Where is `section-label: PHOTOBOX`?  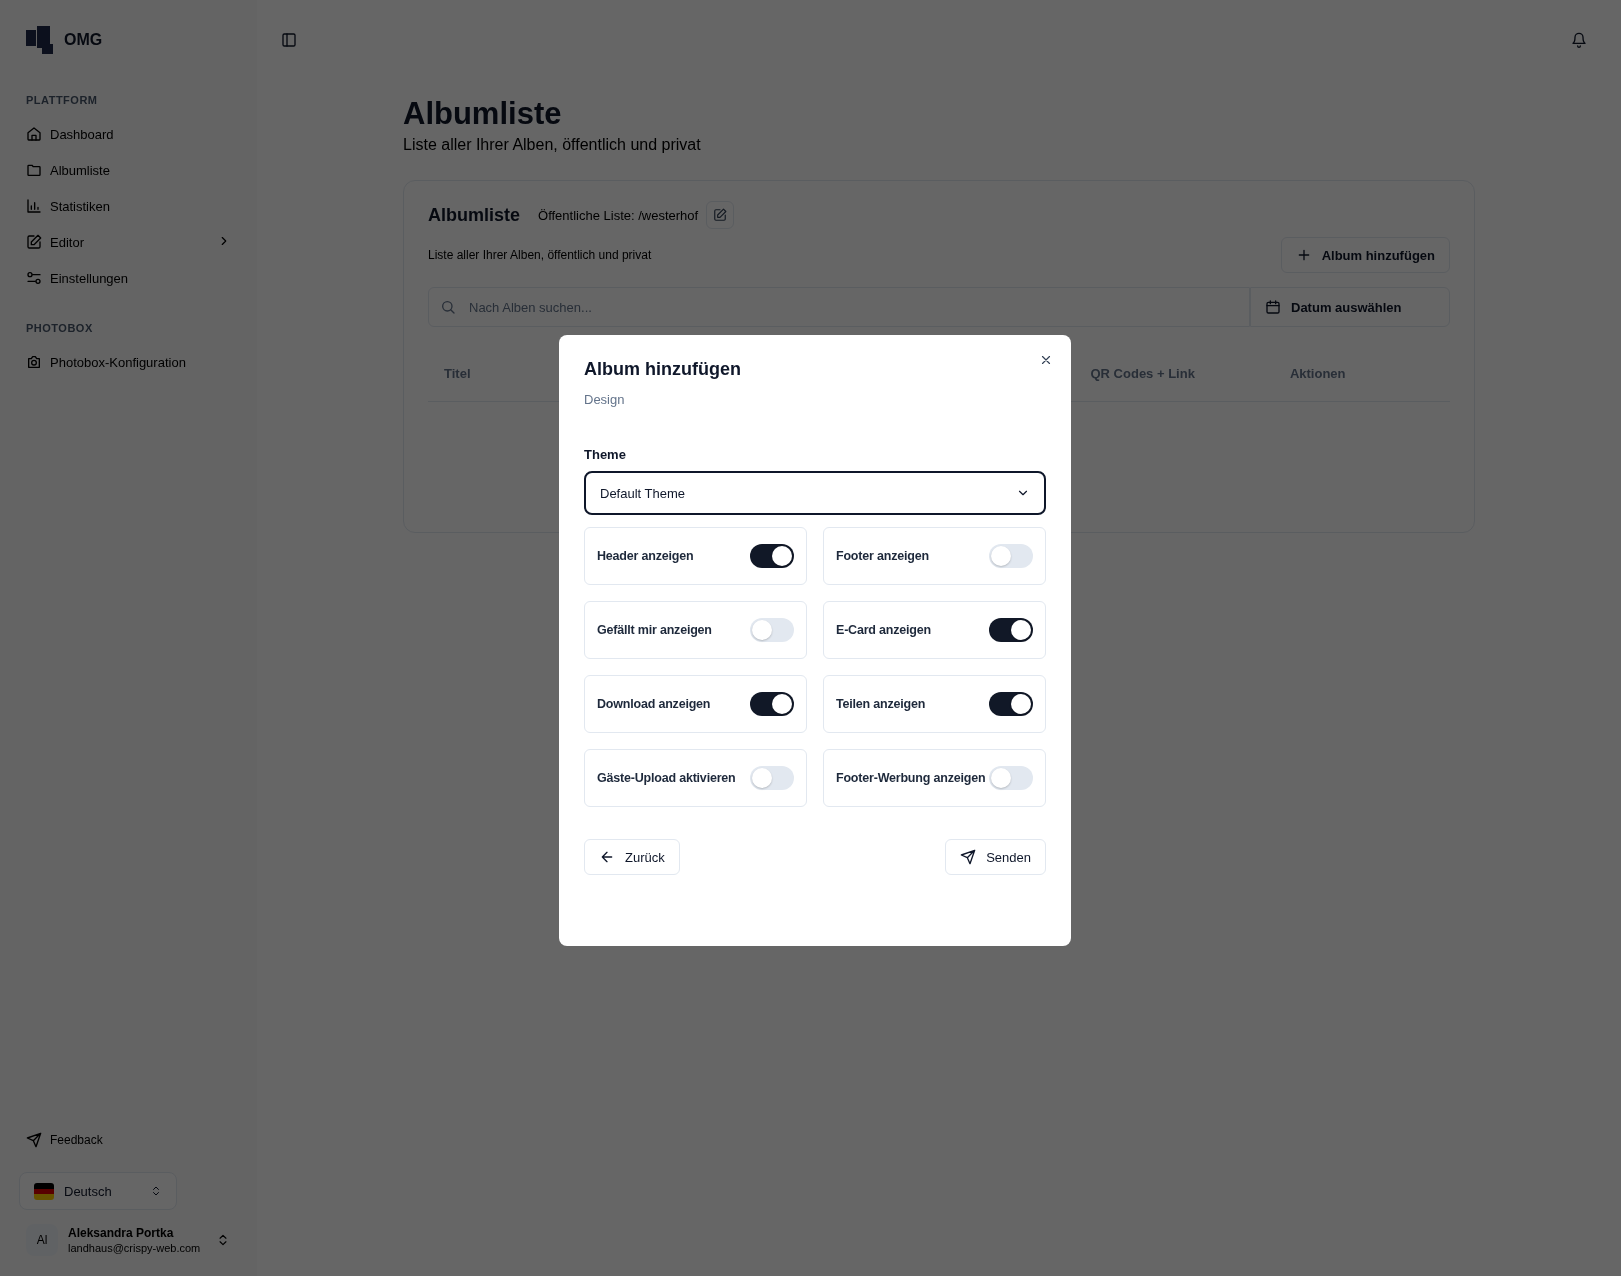 section-label: PHOTOBOX is located at coordinates (59, 328).